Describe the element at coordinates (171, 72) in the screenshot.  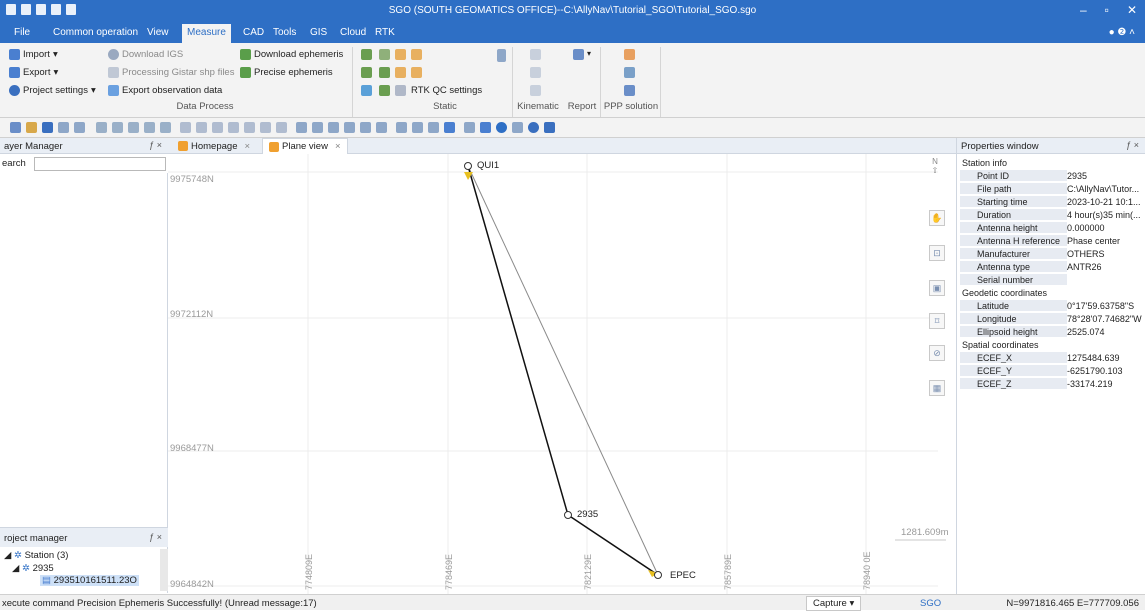
I see `processing-gistar-button: Processing Gistar shp files` at that location.